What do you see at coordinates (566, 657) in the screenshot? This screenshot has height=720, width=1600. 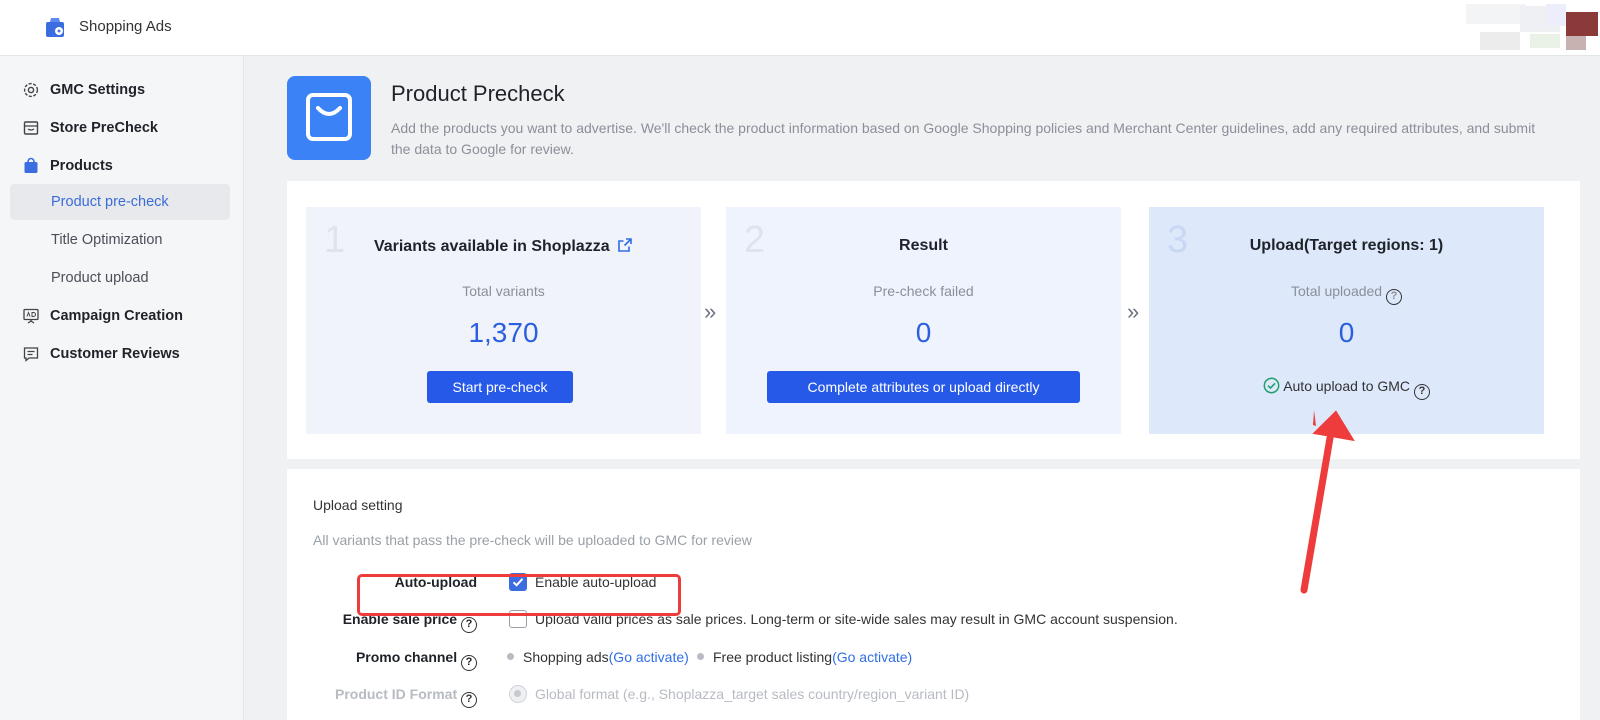 I see `channel-name: Shopping ads` at bounding box center [566, 657].